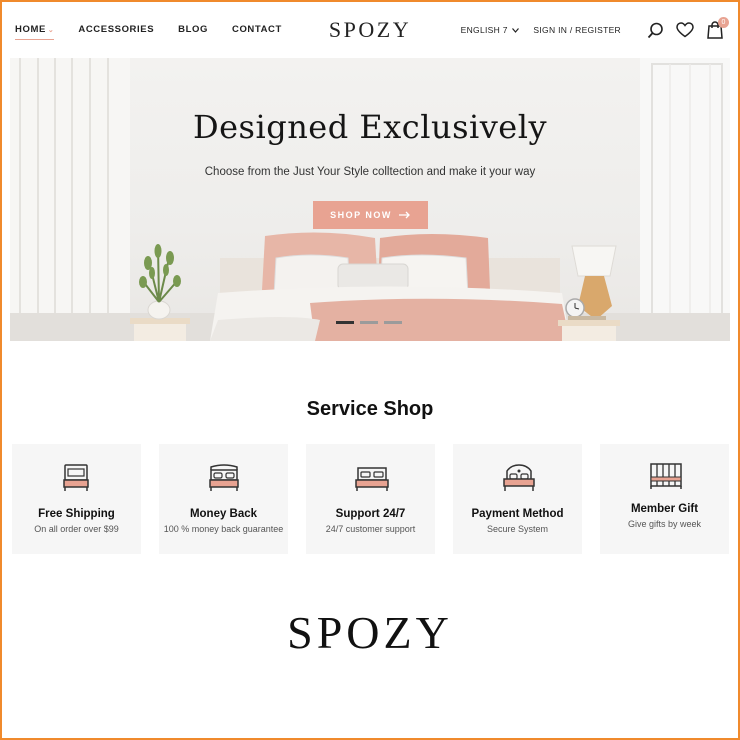  What do you see at coordinates (664, 499) in the screenshot?
I see `service-card-member-gift: Member Gift Give gifts by week` at bounding box center [664, 499].